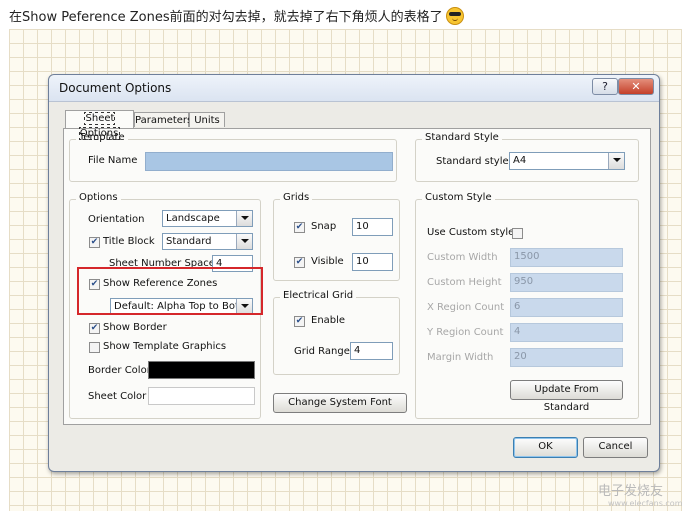 The width and height of the screenshot is (688, 517). I want to click on show-template-graphics-checkbox, so click(94, 347).